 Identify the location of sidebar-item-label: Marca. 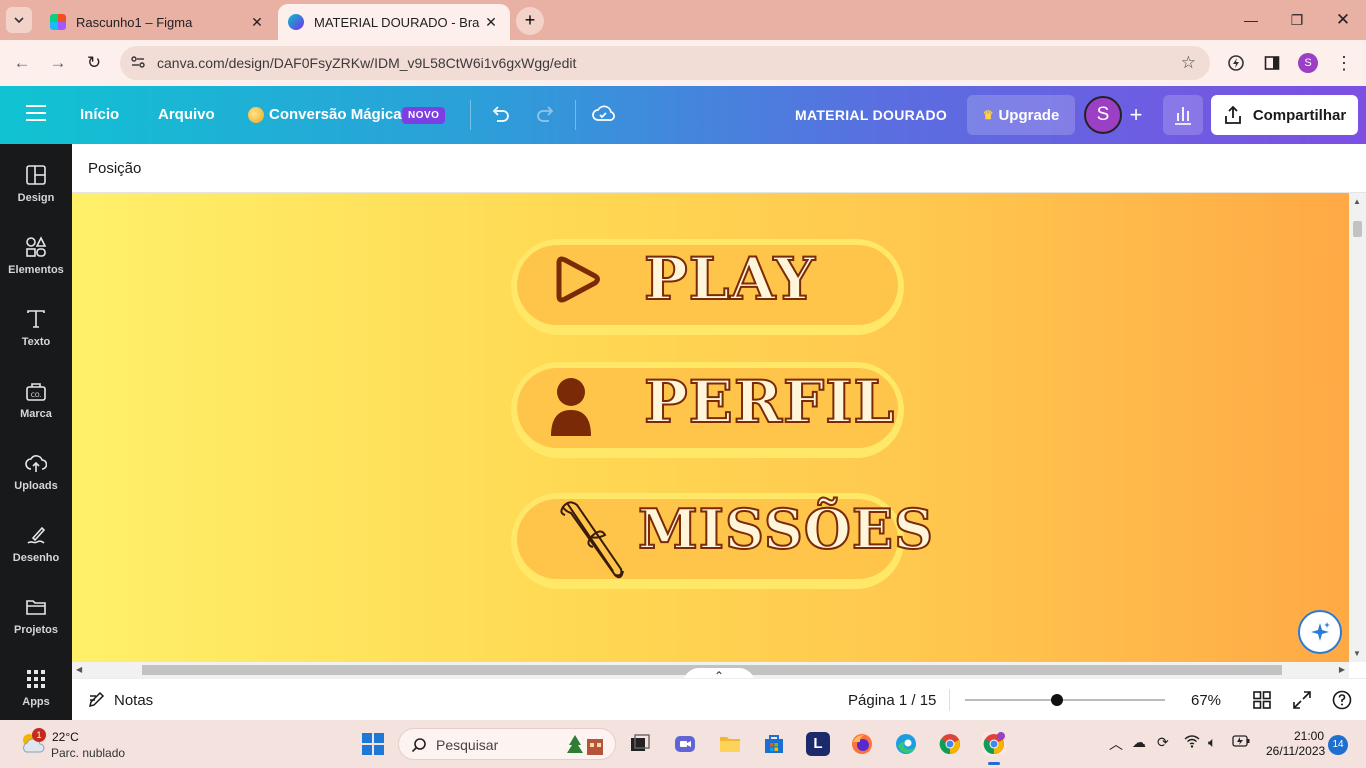
(36, 414).